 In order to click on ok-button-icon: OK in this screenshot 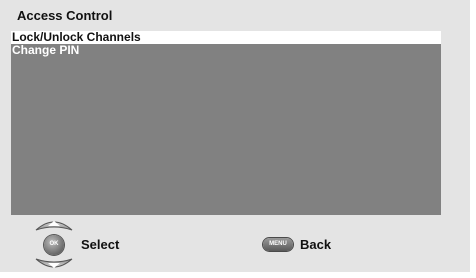, I will do `click(54, 245)`.